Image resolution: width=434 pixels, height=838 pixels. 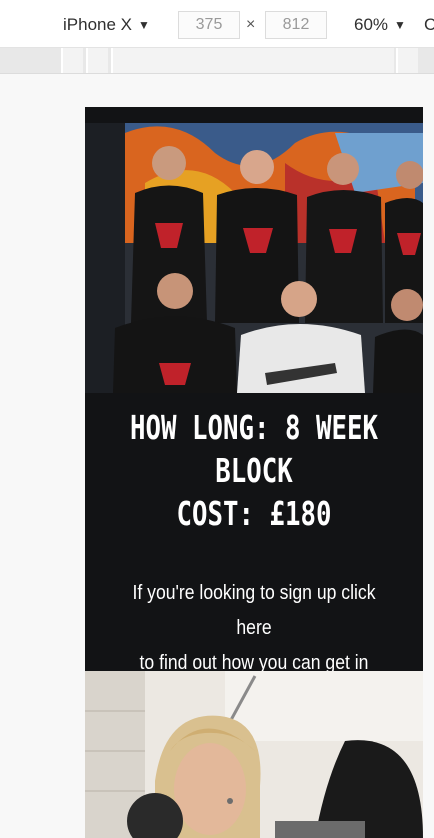 I want to click on zoom-select: 60% ▼, so click(x=380, y=25).